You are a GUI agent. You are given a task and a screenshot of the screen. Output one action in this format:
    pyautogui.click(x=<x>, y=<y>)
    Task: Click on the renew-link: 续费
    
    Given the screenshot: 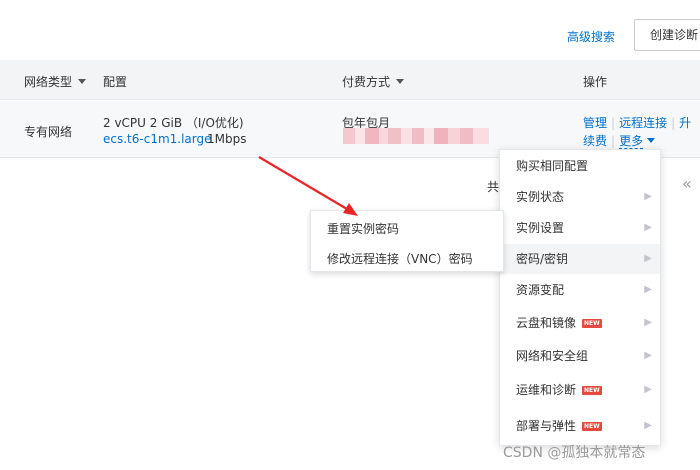 What is the action you would take?
    pyautogui.click(x=595, y=141)
    